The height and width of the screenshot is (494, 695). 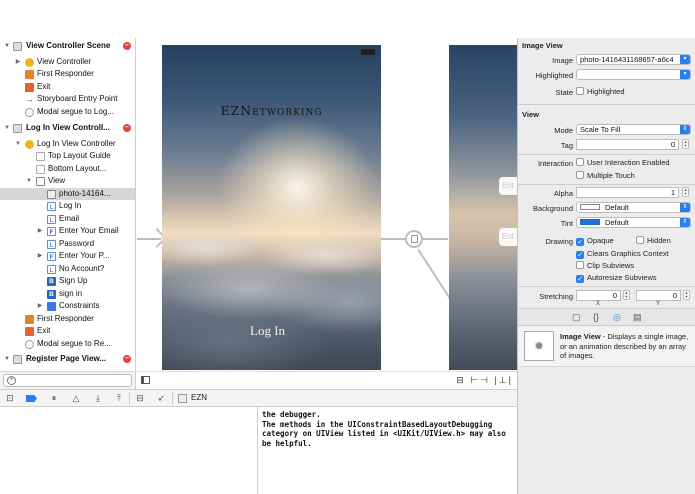 What do you see at coordinates (595, 241) in the screenshot?
I see `opaque-checkbox: ✓ Opaque` at bounding box center [595, 241].